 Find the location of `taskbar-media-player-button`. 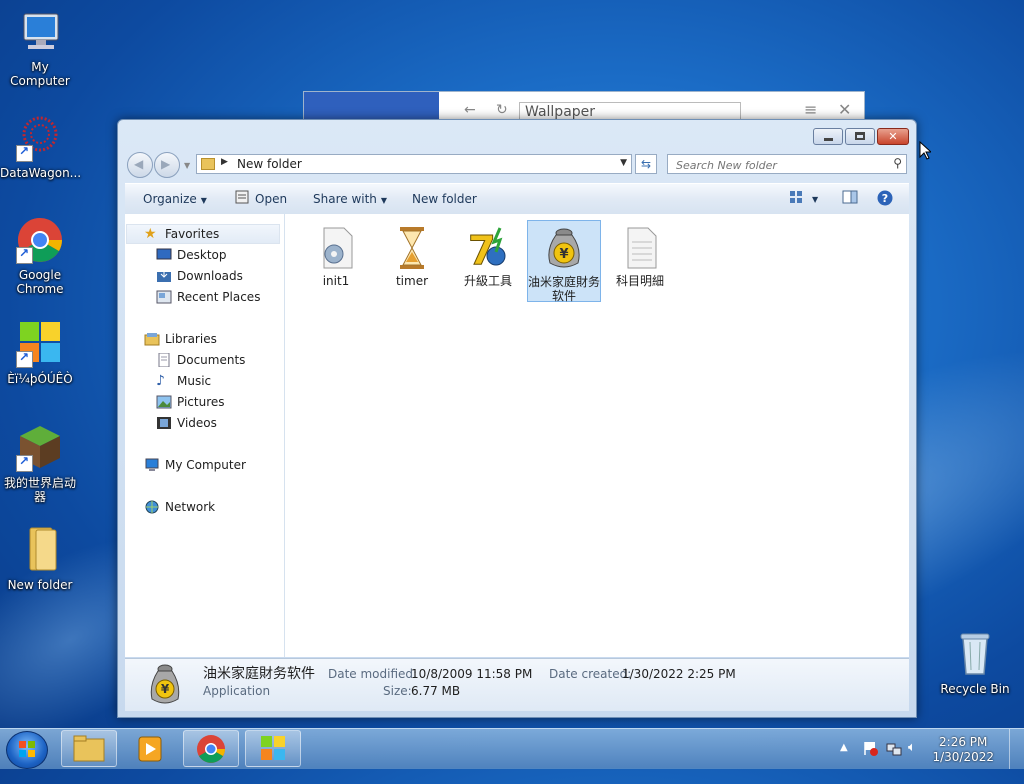

taskbar-media-player-button is located at coordinates (150, 748).